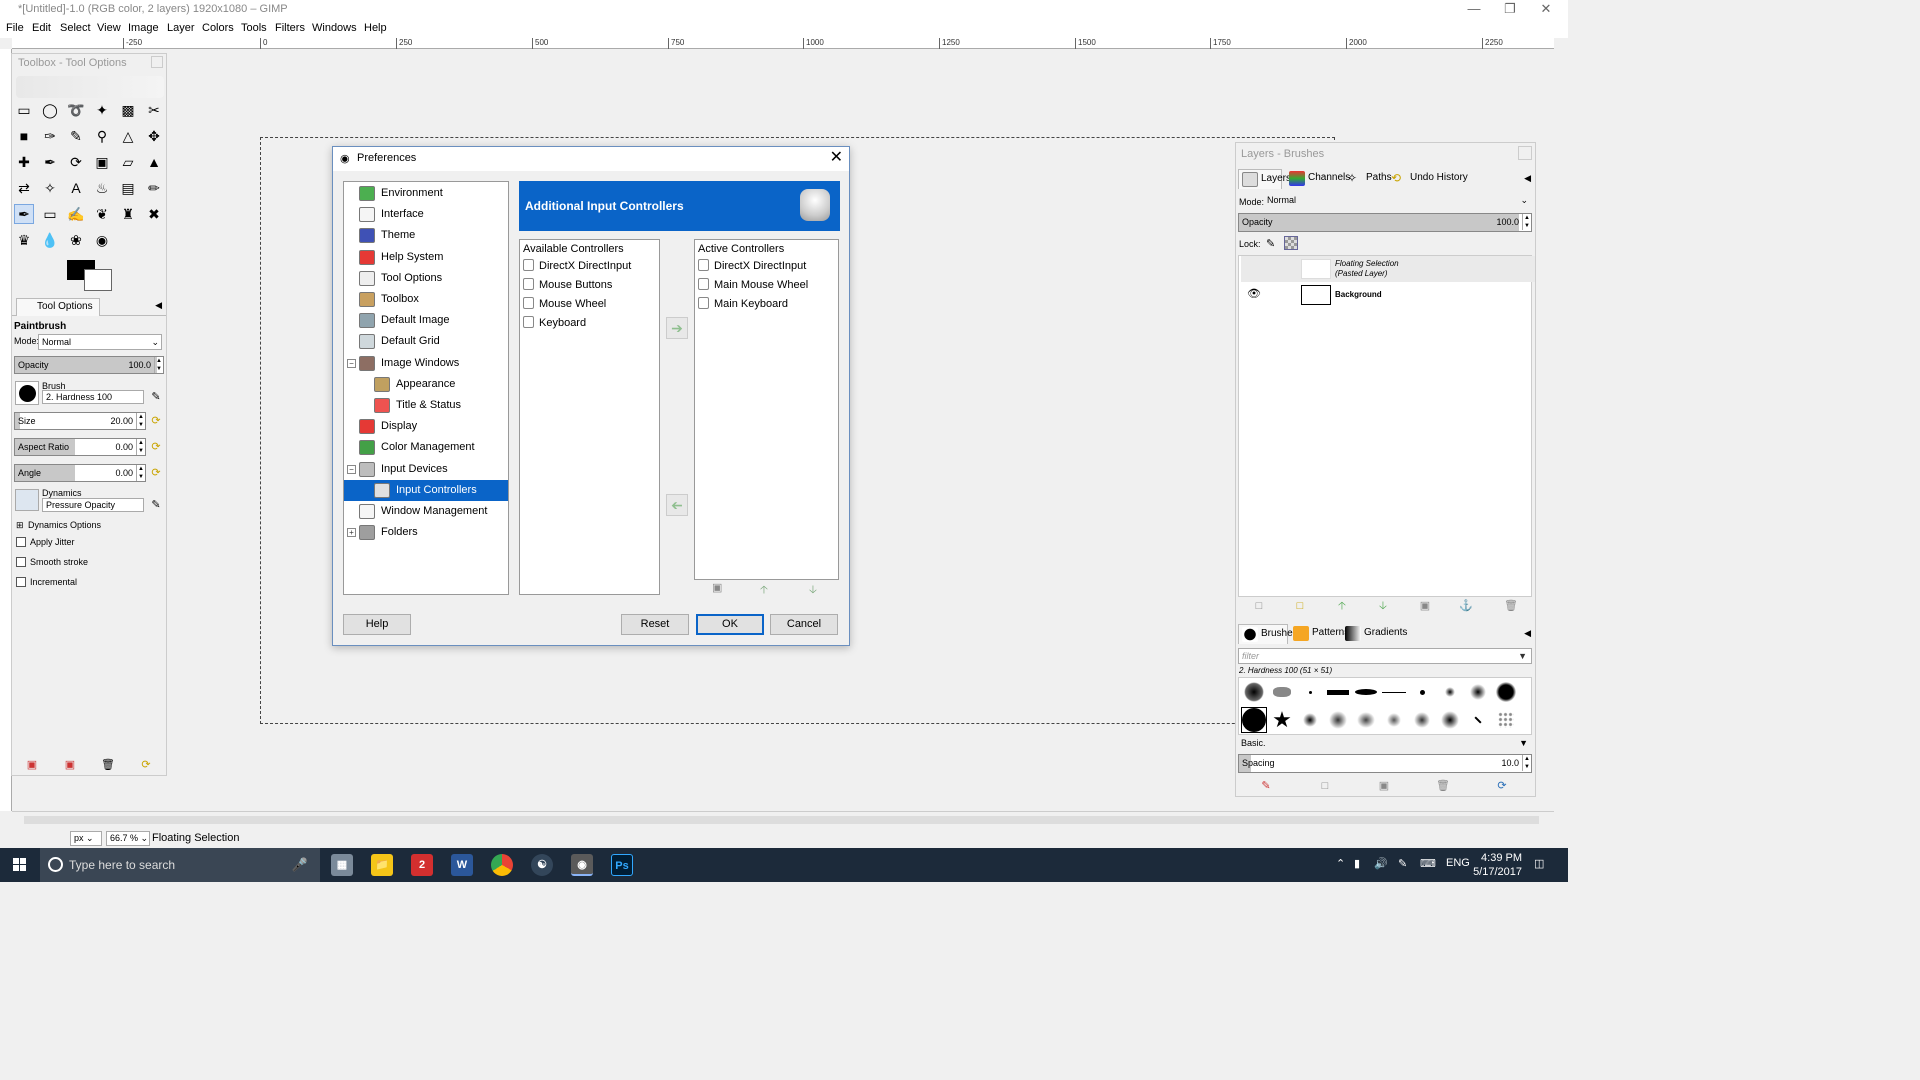 The width and height of the screenshot is (1920, 1080). What do you see at coordinates (128, 188) in the screenshot?
I see `gradient-icon: ▤` at bounding box center [128, 188].